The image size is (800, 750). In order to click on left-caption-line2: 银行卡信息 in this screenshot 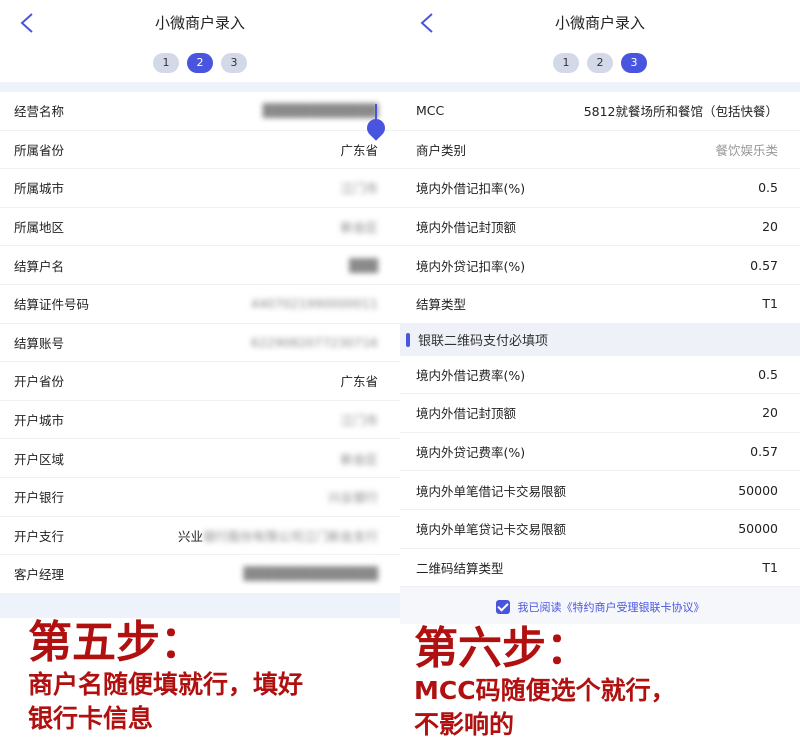, I will do `click(91, 718)`.